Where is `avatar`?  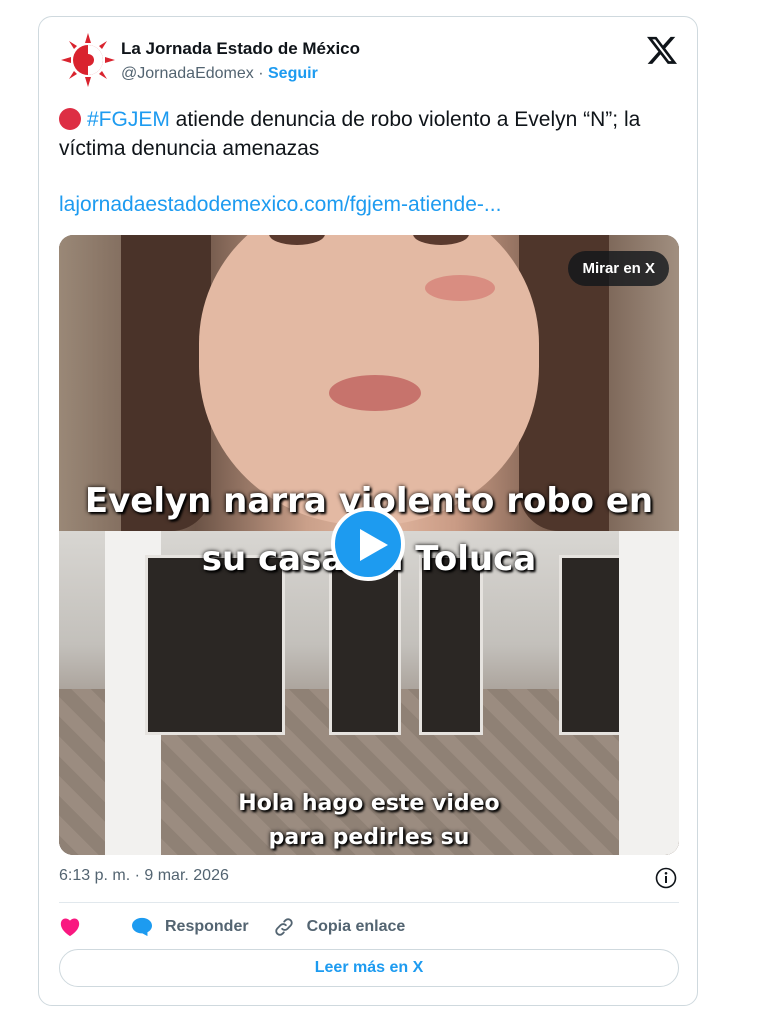
avatar is located at coordinates (88, 60).